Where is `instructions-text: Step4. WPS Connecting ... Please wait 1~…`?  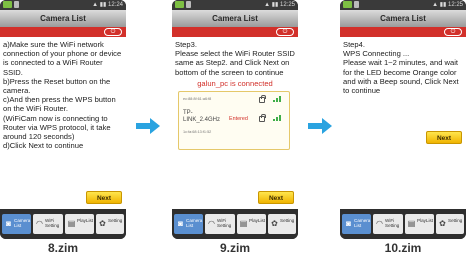
instructions-text: Step4. WPS Connecting ... Please wait 1~… is located at coordinates (401, 68).